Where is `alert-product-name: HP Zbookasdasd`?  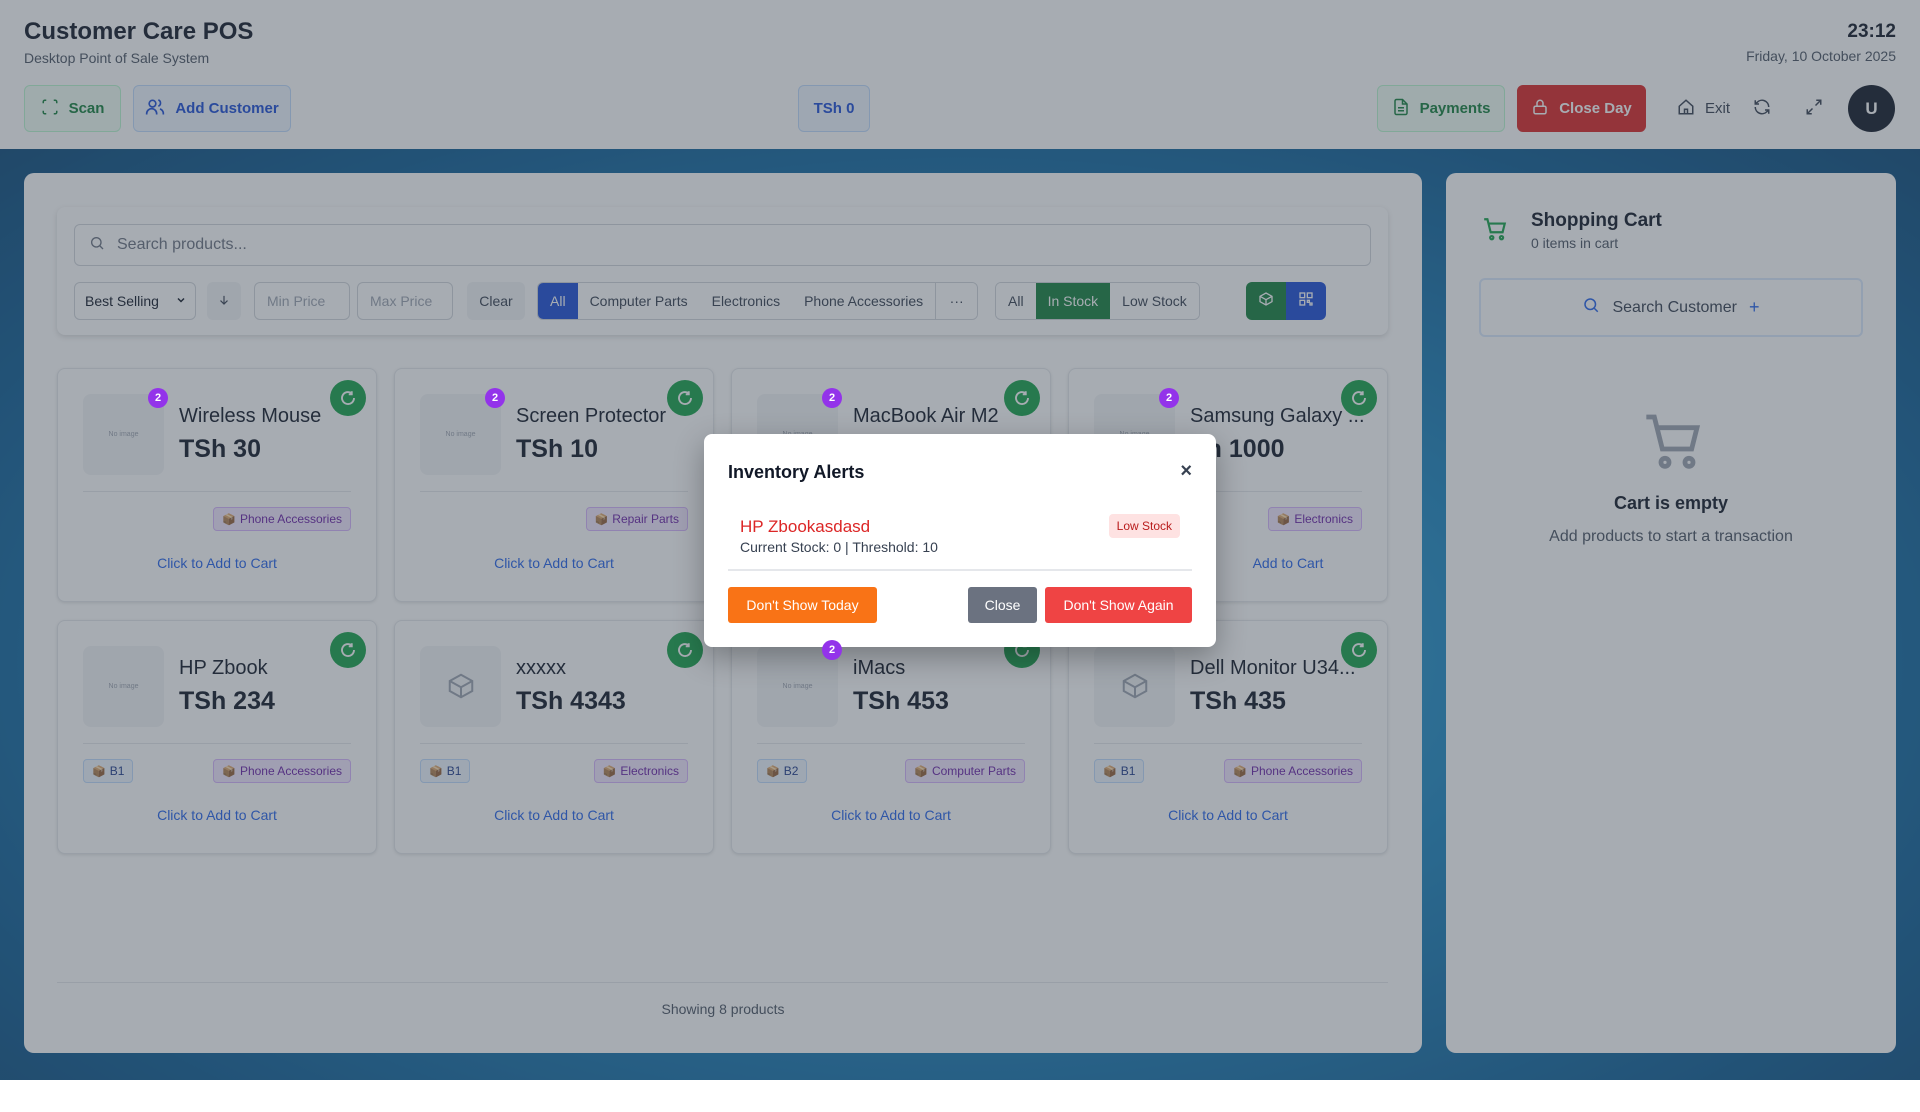
alert-product-name: HP Zbookasdasd is located at coordinates (805, 526).